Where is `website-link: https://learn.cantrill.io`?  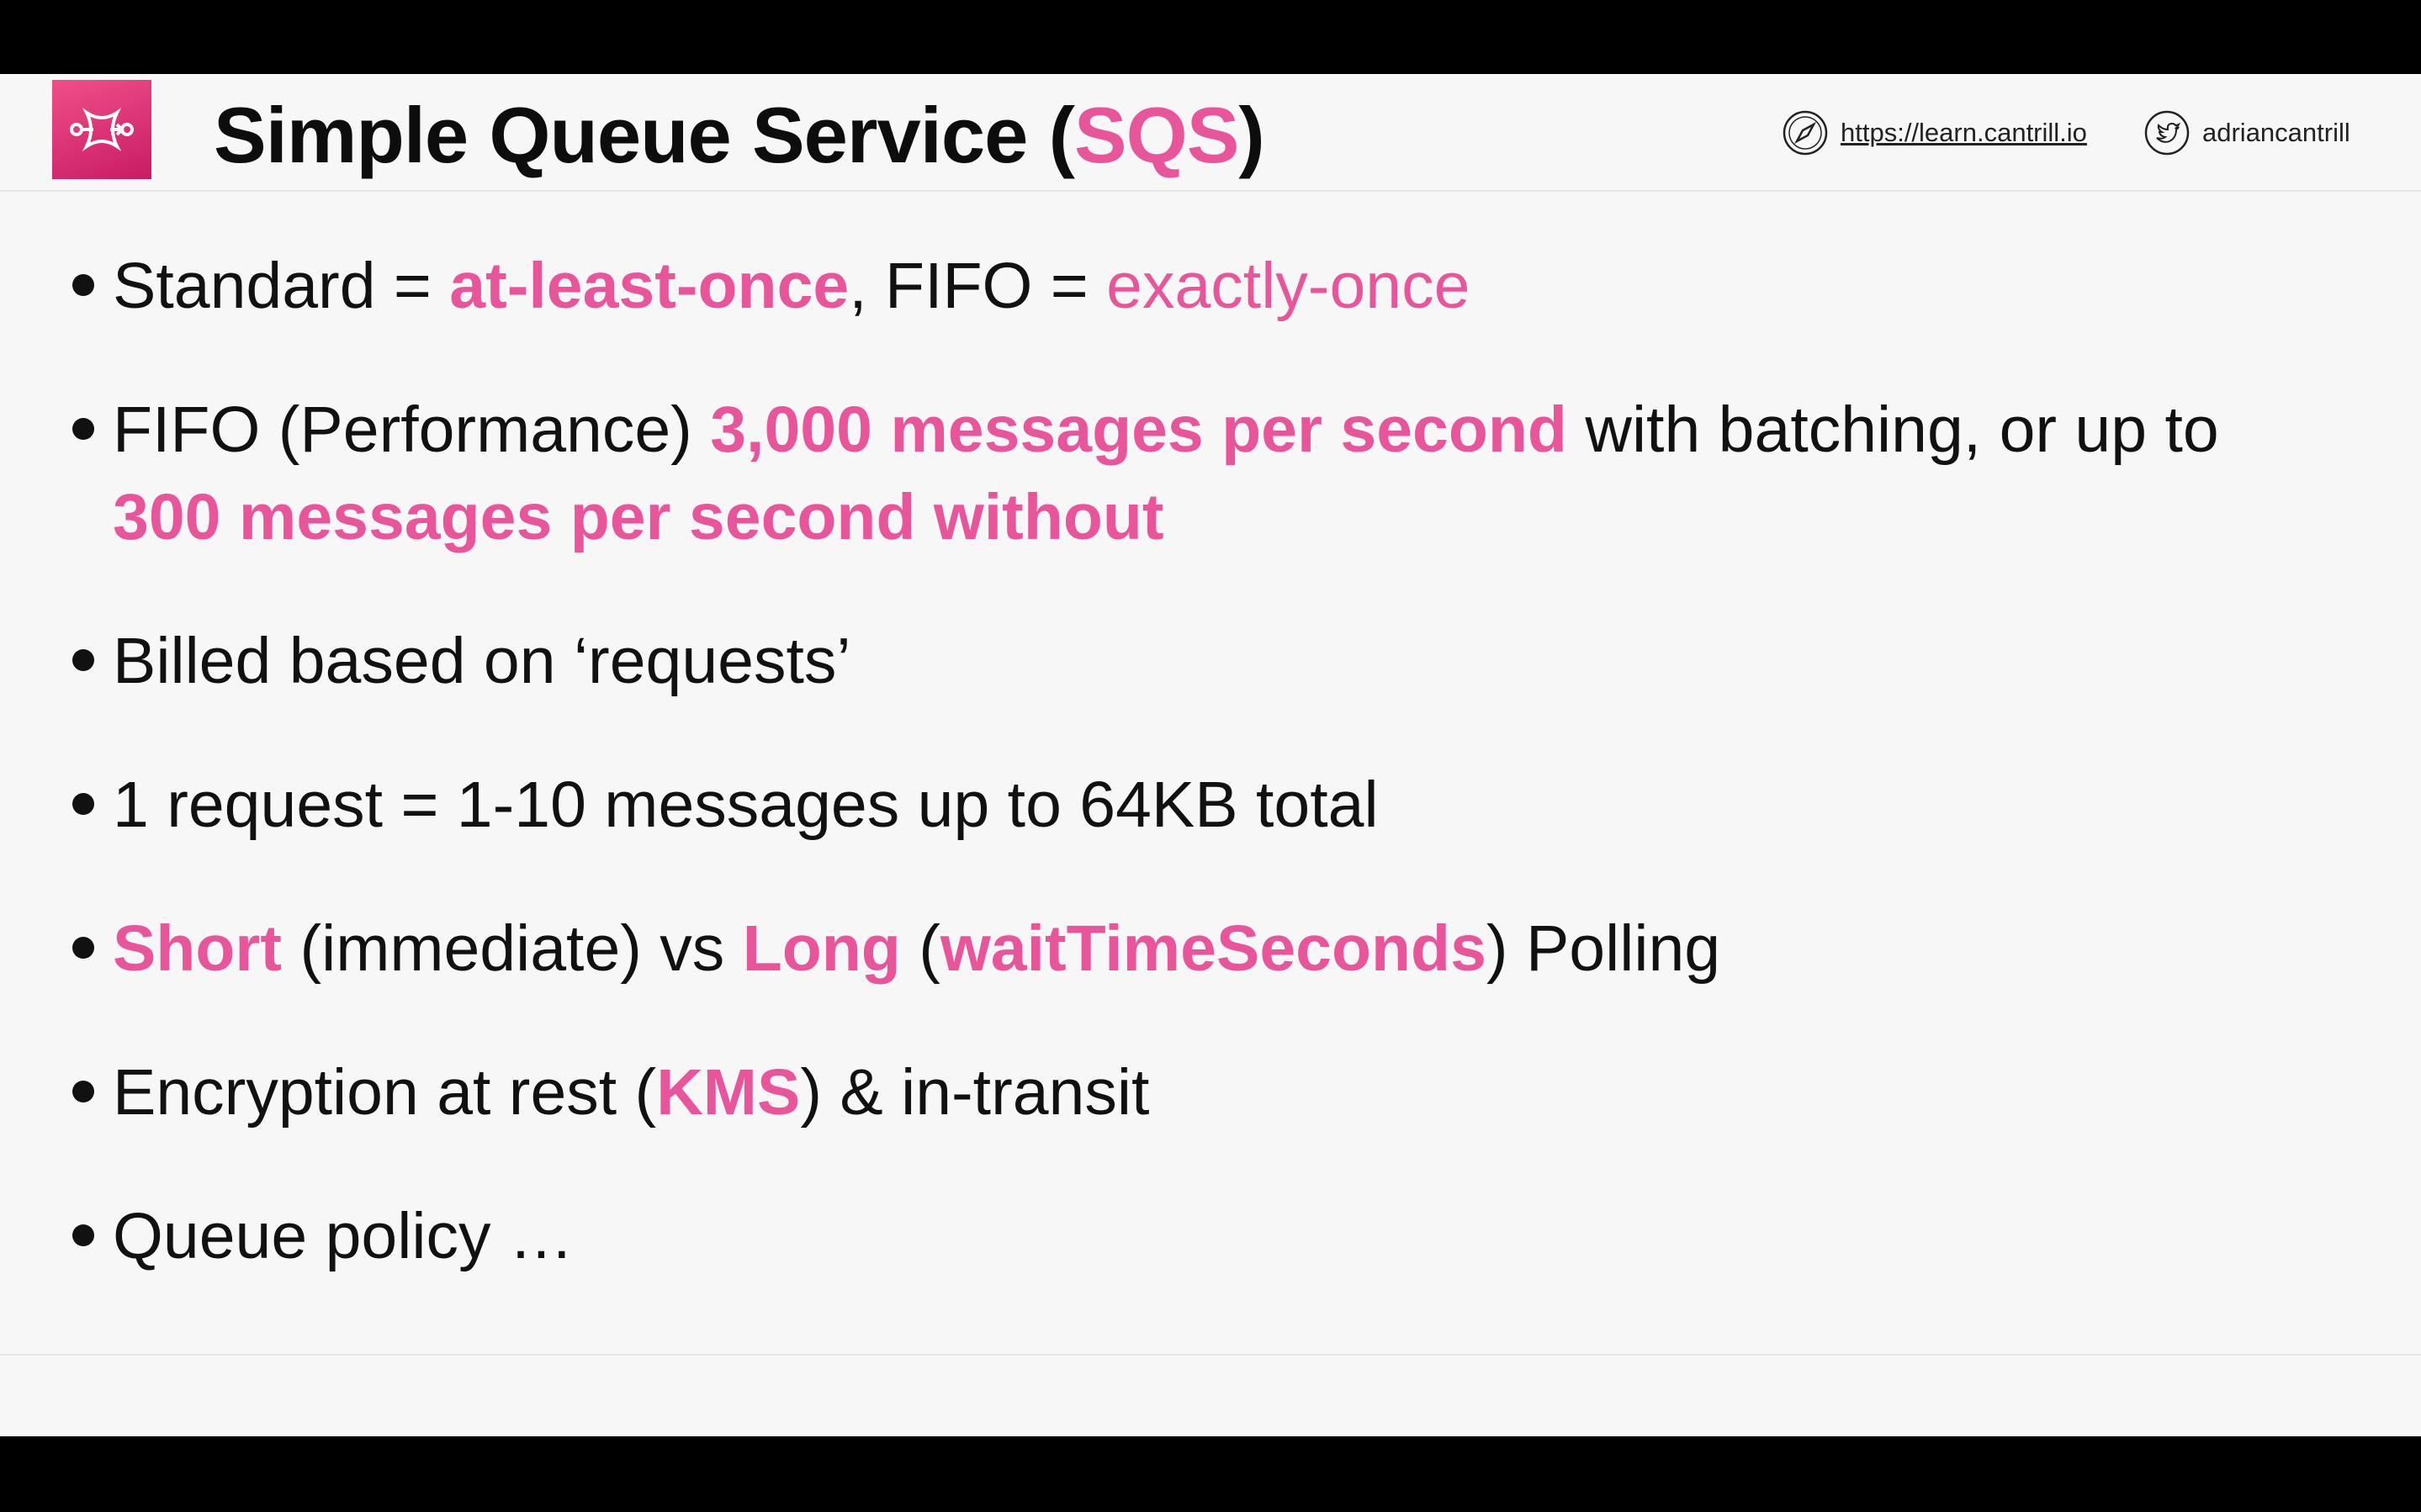 website-link: https://learn.cantrill.io is located at coordinates (1934, 133).